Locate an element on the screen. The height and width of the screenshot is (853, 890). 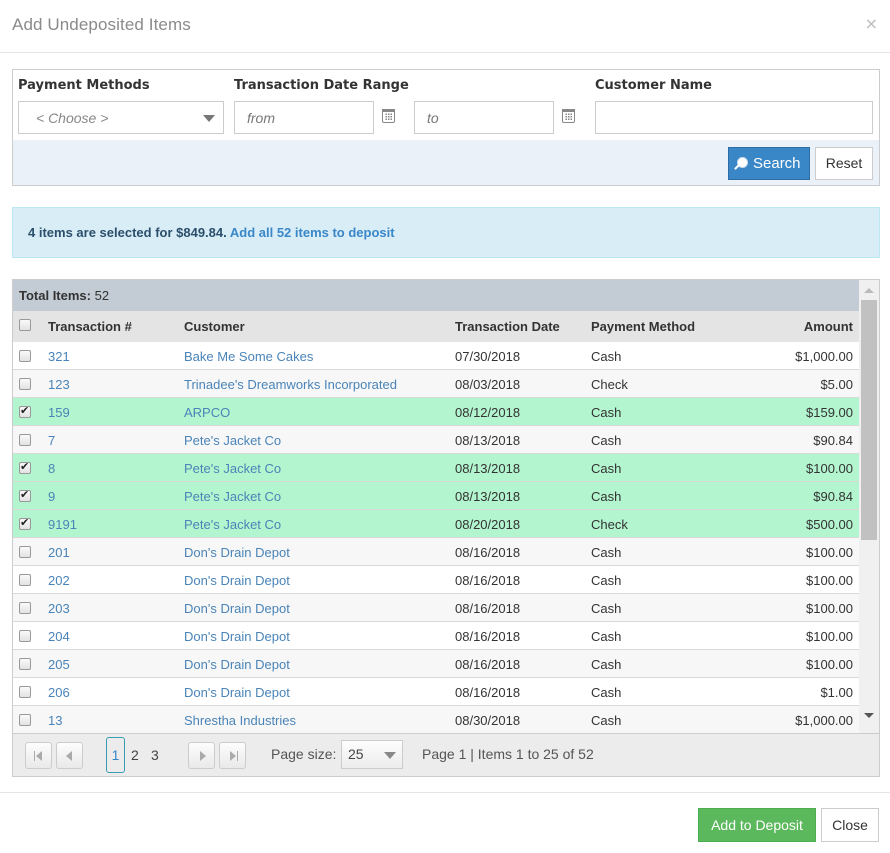
customer-link: Bake Me Some Cakes is located at coordinates (248, 356).